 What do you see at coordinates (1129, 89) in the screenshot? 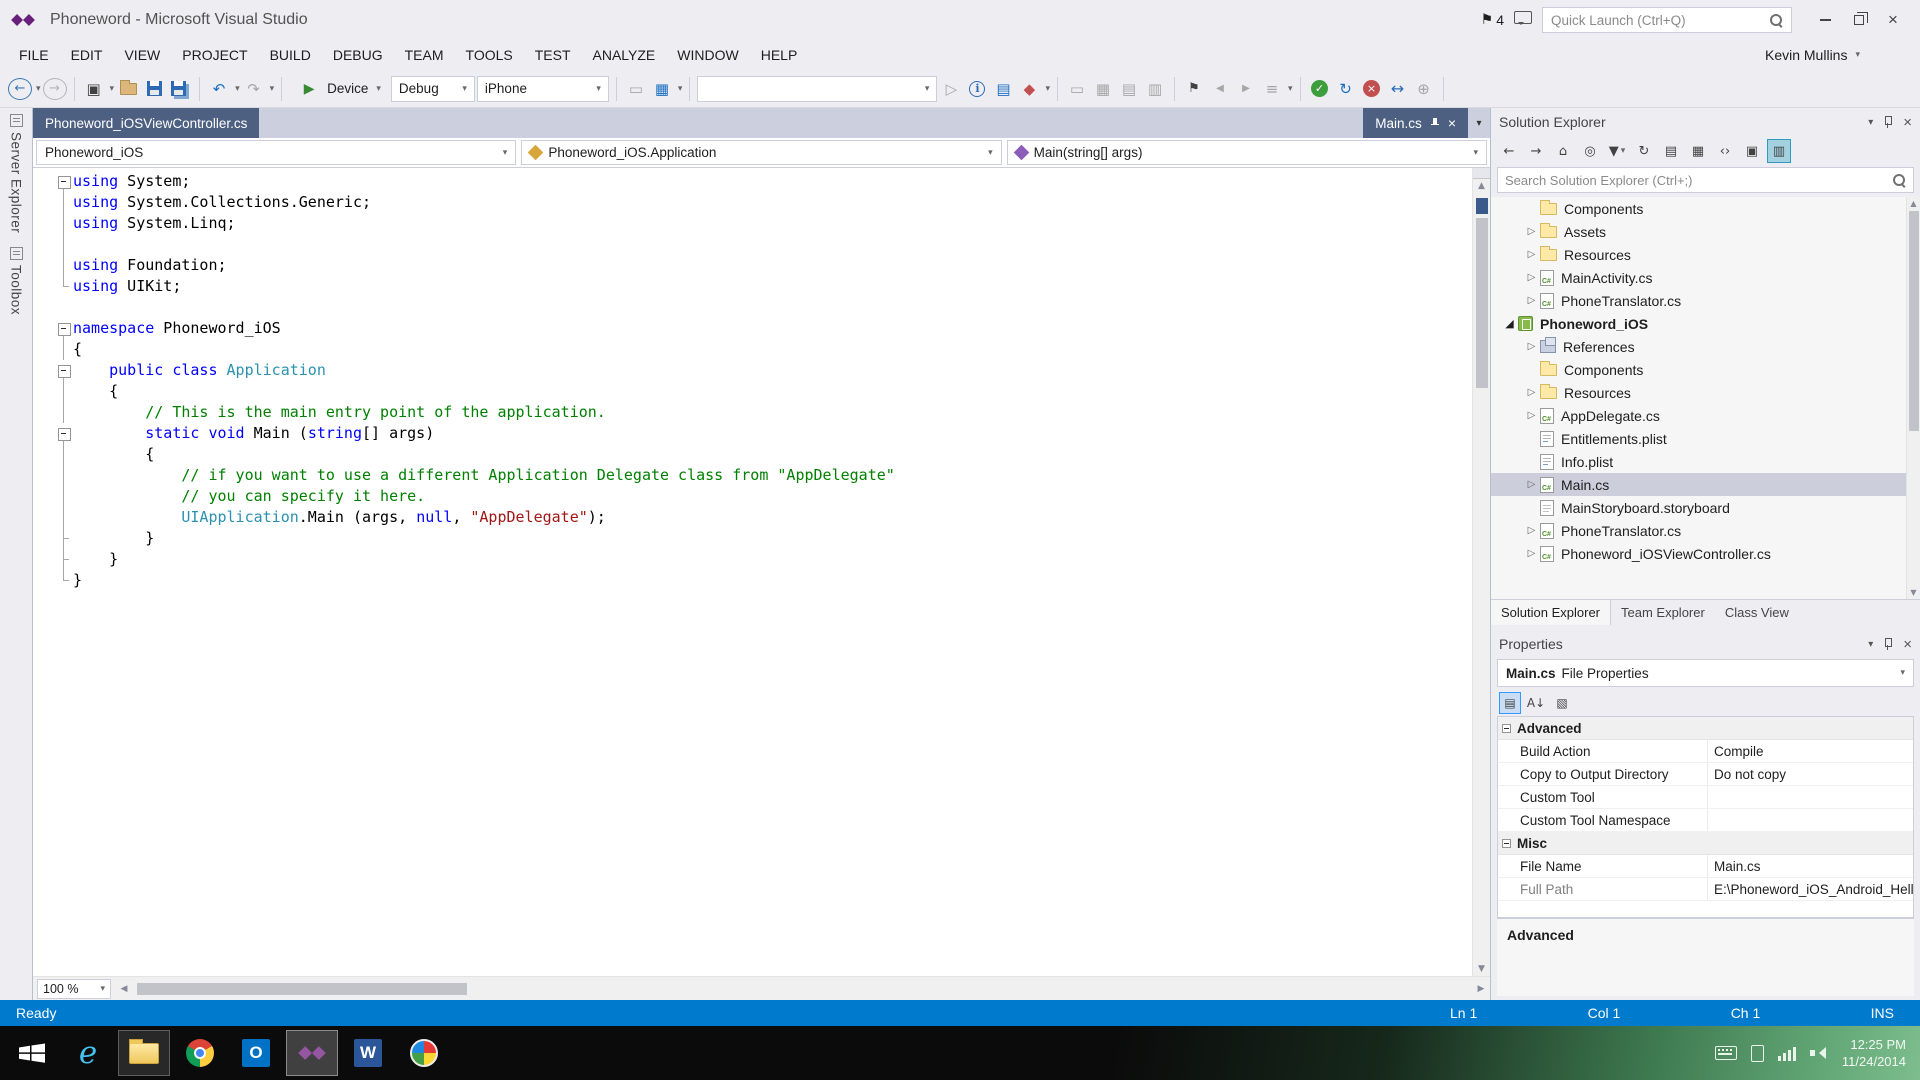
I see `indent-button: ▤` at bounding box center [1129, 89].